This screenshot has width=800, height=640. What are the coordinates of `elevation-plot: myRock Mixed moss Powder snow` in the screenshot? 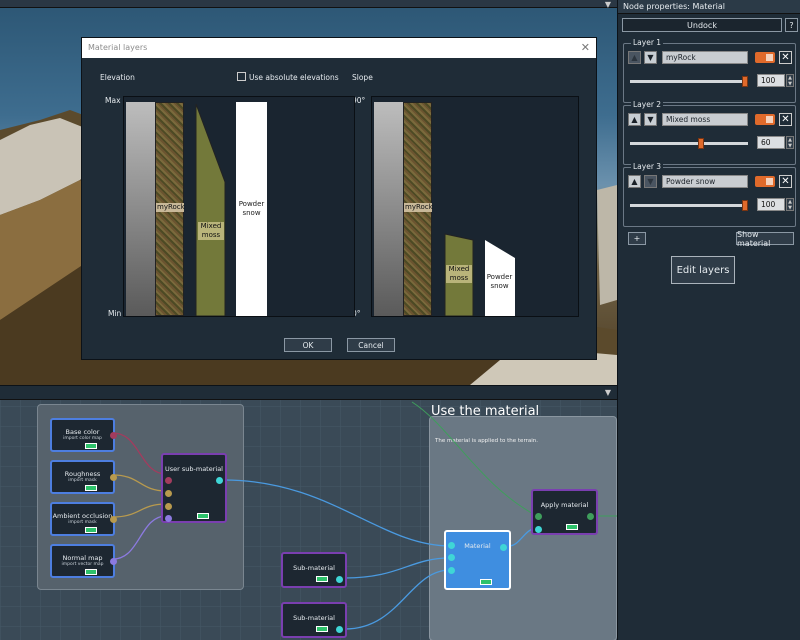 It's located at (239, 206).